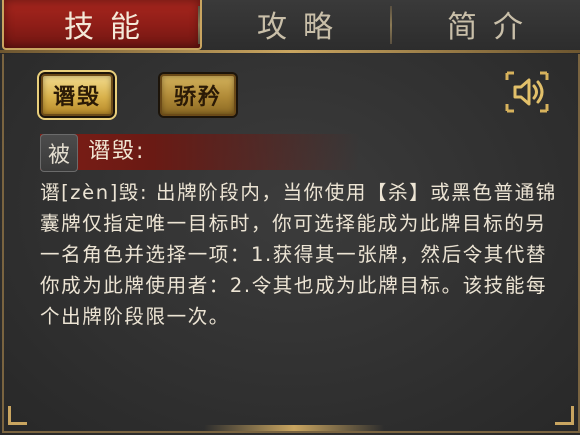 Image resolution: width=580 pixels, height=435 pixels. What do you see at coordinates (102, 25) in the screenshot?
I see `tab-skills: 技能` at bounding box center [102, 25].